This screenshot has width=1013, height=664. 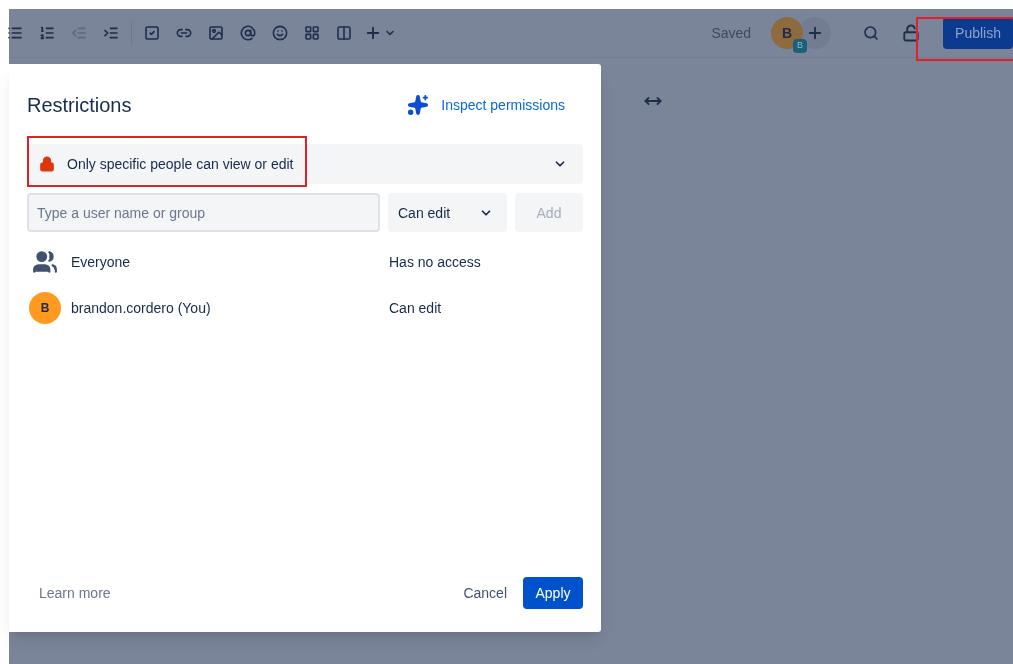 I want to click on permission-select: Can edit, so click(x=447, y=212).